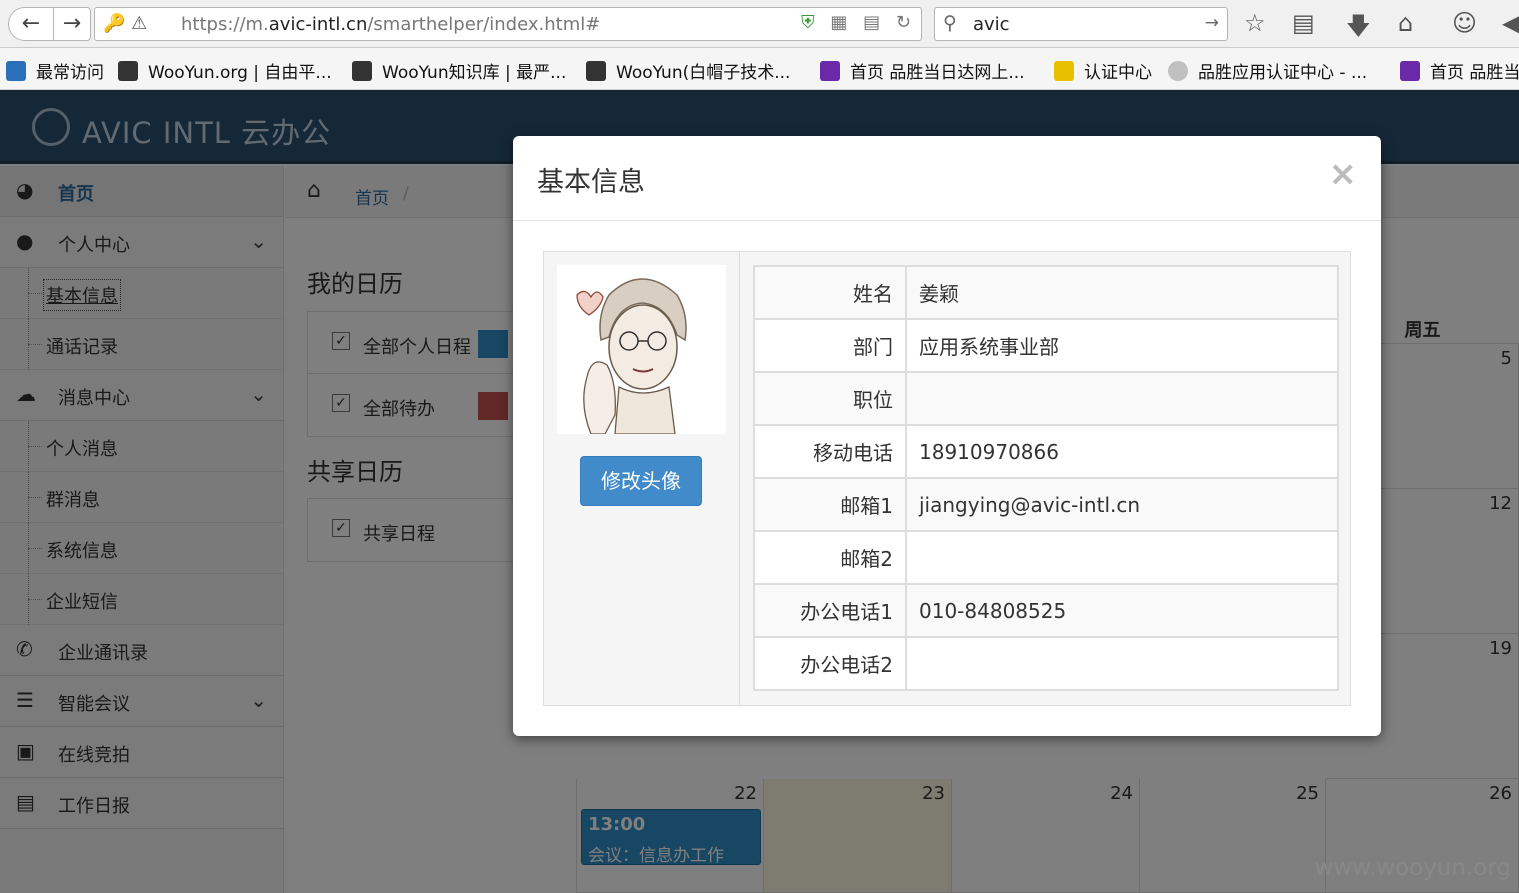 The height and width of the screenshot is (893, 1519). Describe the element at coordinates (1122, 451) in the screenshot. I see `field-value: 18910970866` at that location.